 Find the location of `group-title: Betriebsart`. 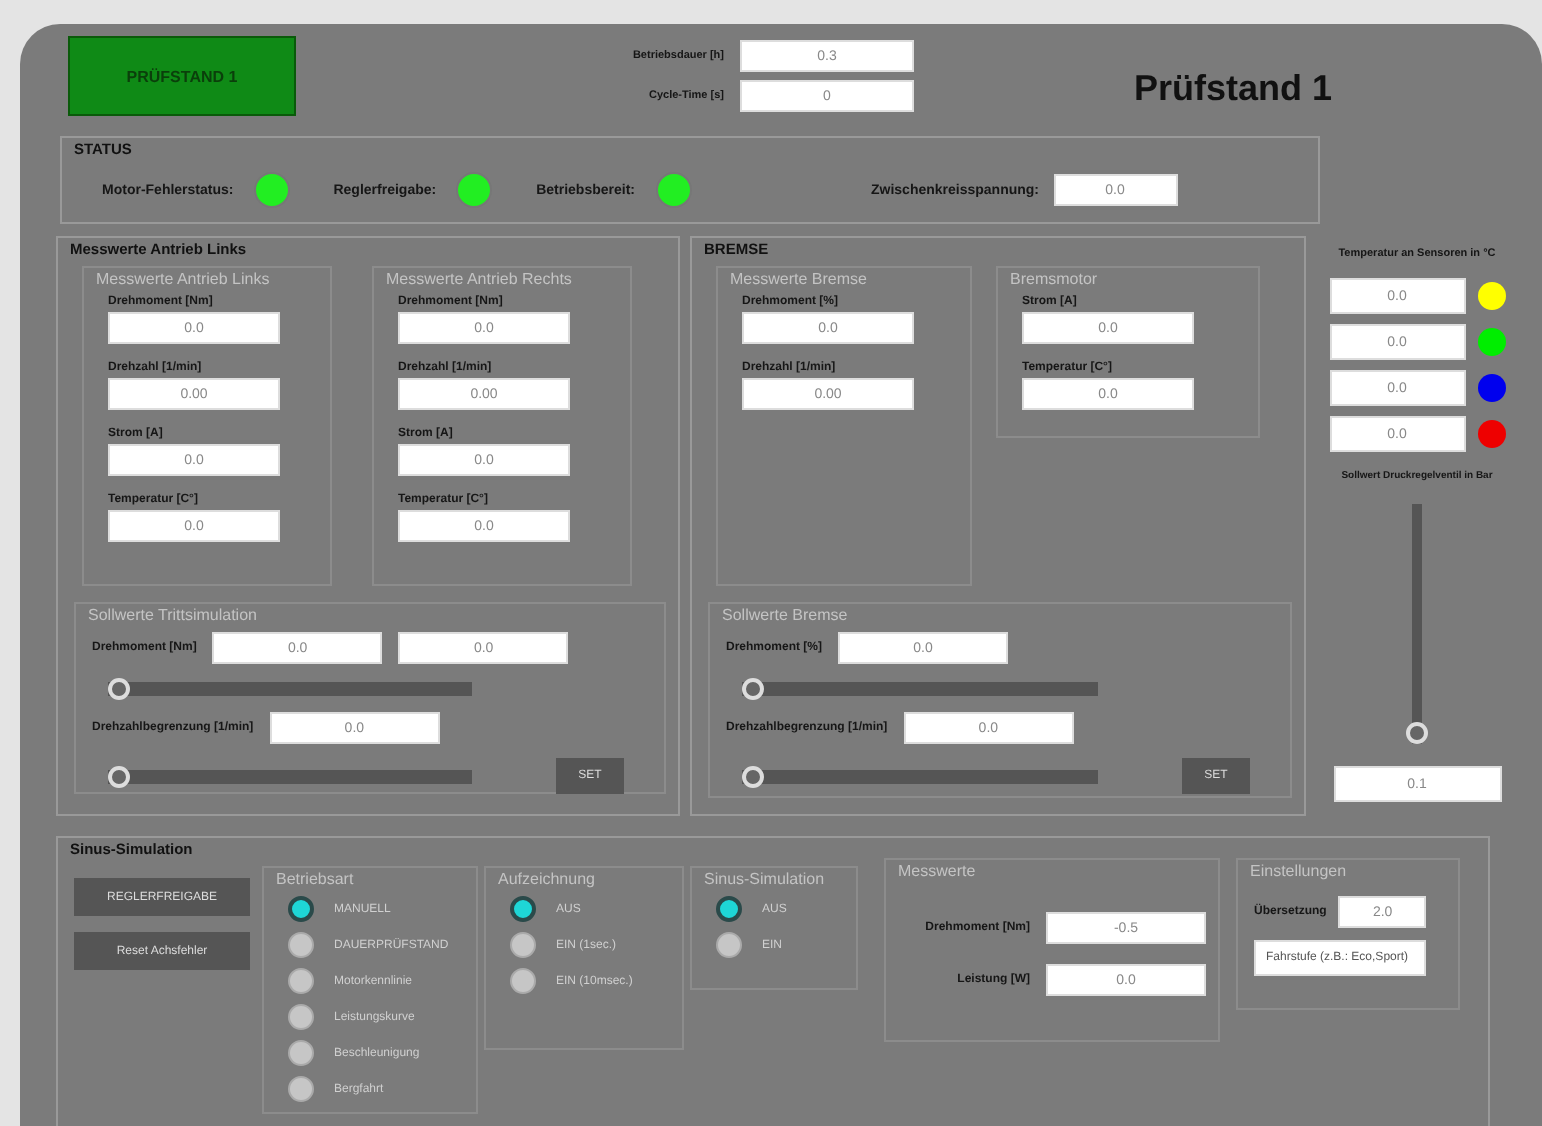

group-title: Betriebsart is located at coordinates (316, 879).